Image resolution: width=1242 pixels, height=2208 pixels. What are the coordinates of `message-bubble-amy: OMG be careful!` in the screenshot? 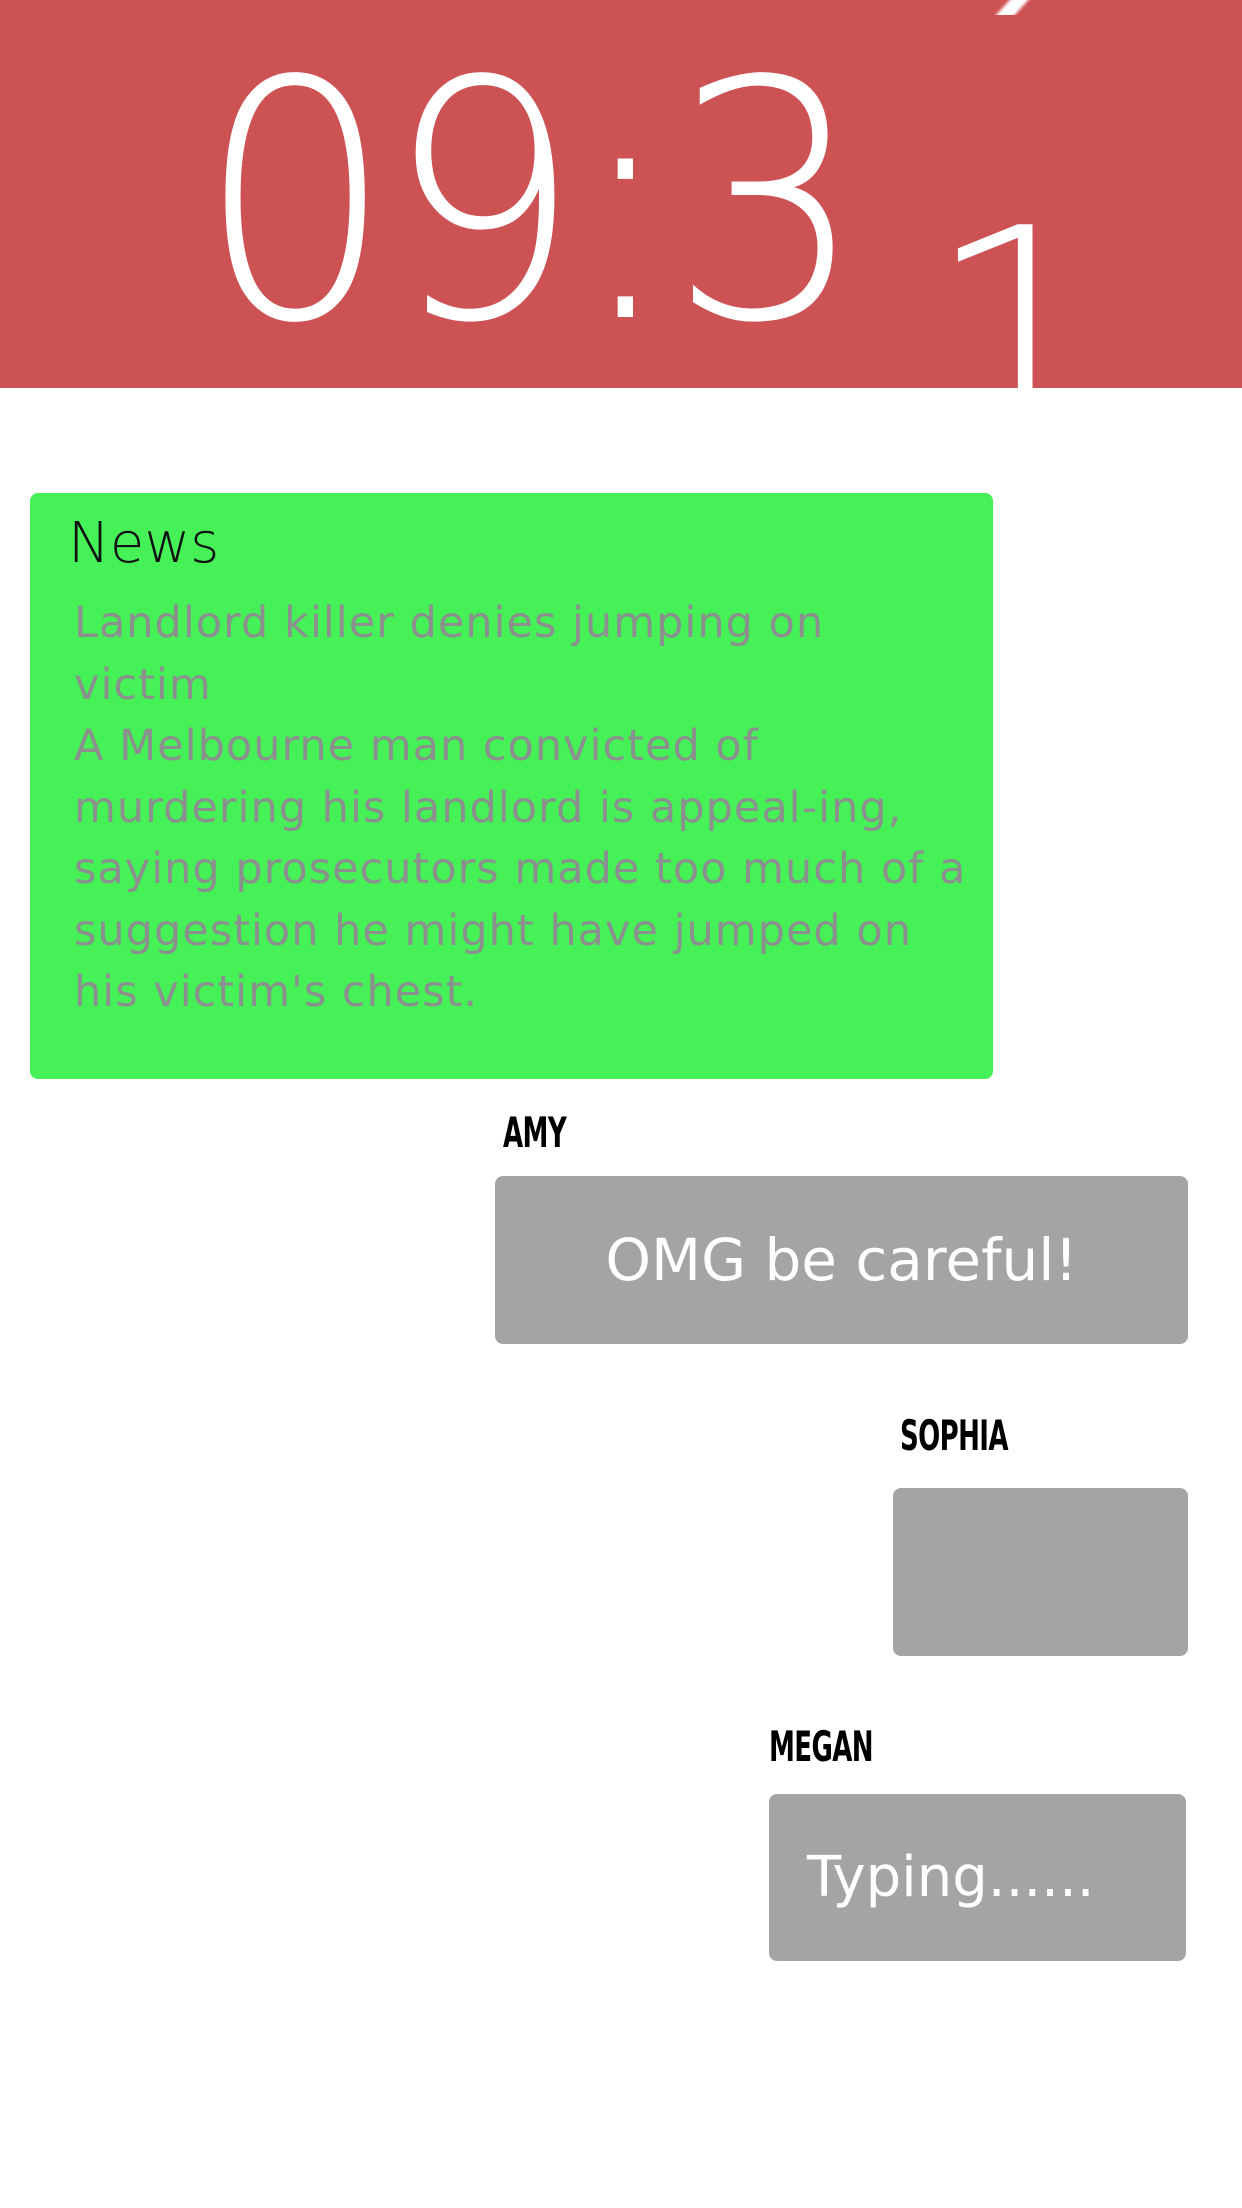 It's located at (841, 1260).